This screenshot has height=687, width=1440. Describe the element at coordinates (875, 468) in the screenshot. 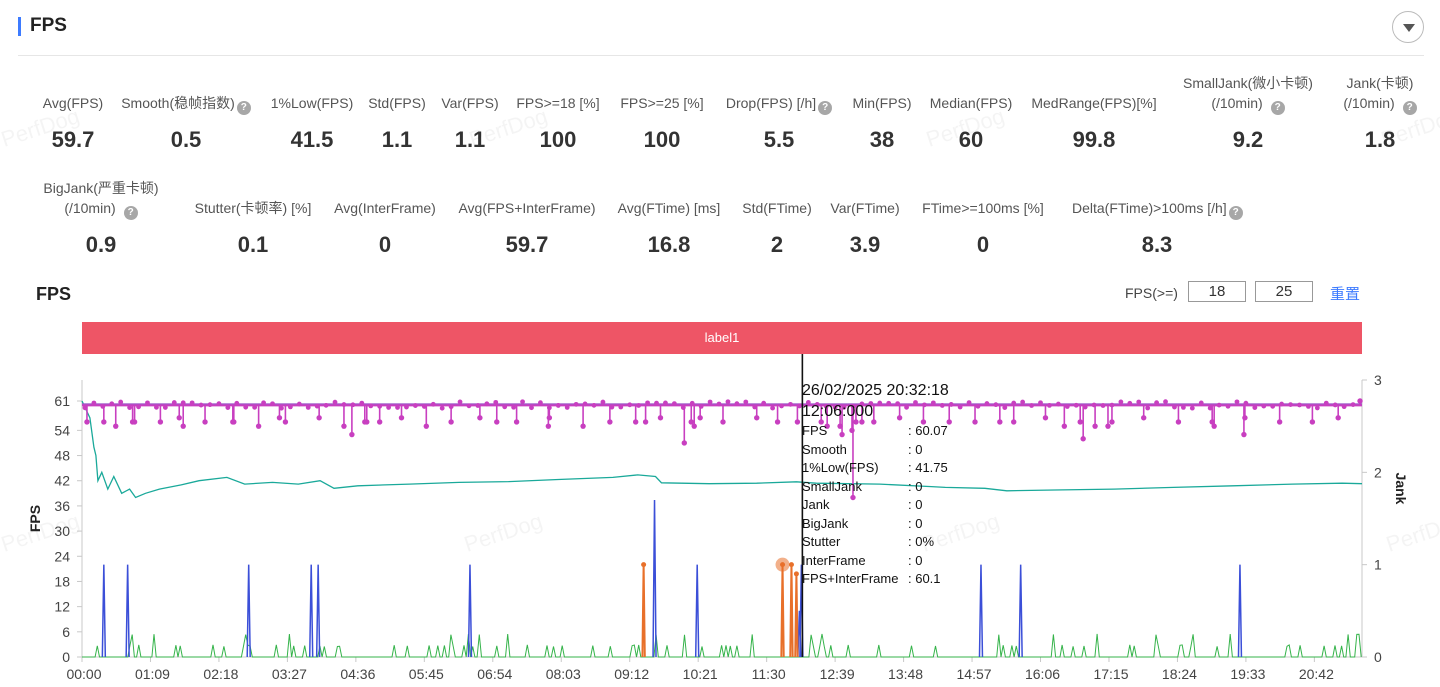

I see `tooltip-row: 1%Low(FPS): 41.75` at that location.